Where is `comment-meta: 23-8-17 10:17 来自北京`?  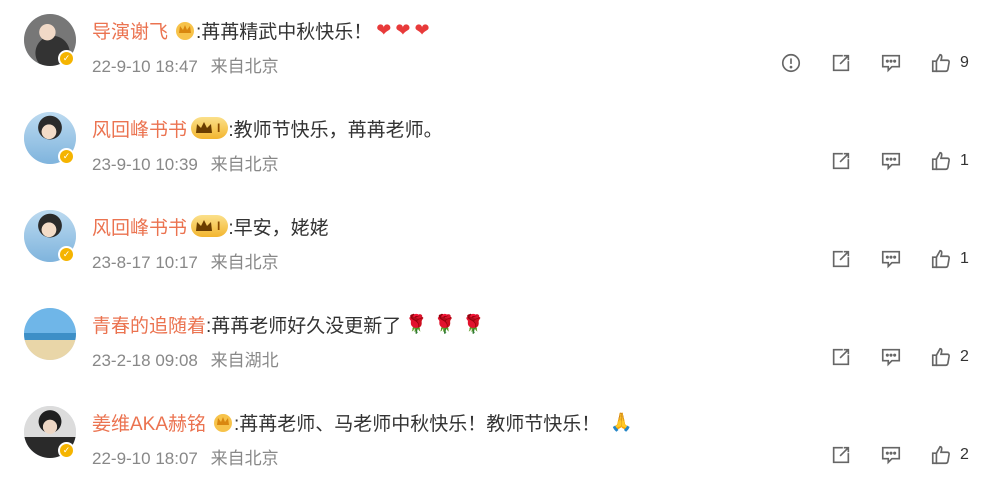
comment-meta: 23-8-17 10:17 来自北京 is located at coordinates (185, 260).